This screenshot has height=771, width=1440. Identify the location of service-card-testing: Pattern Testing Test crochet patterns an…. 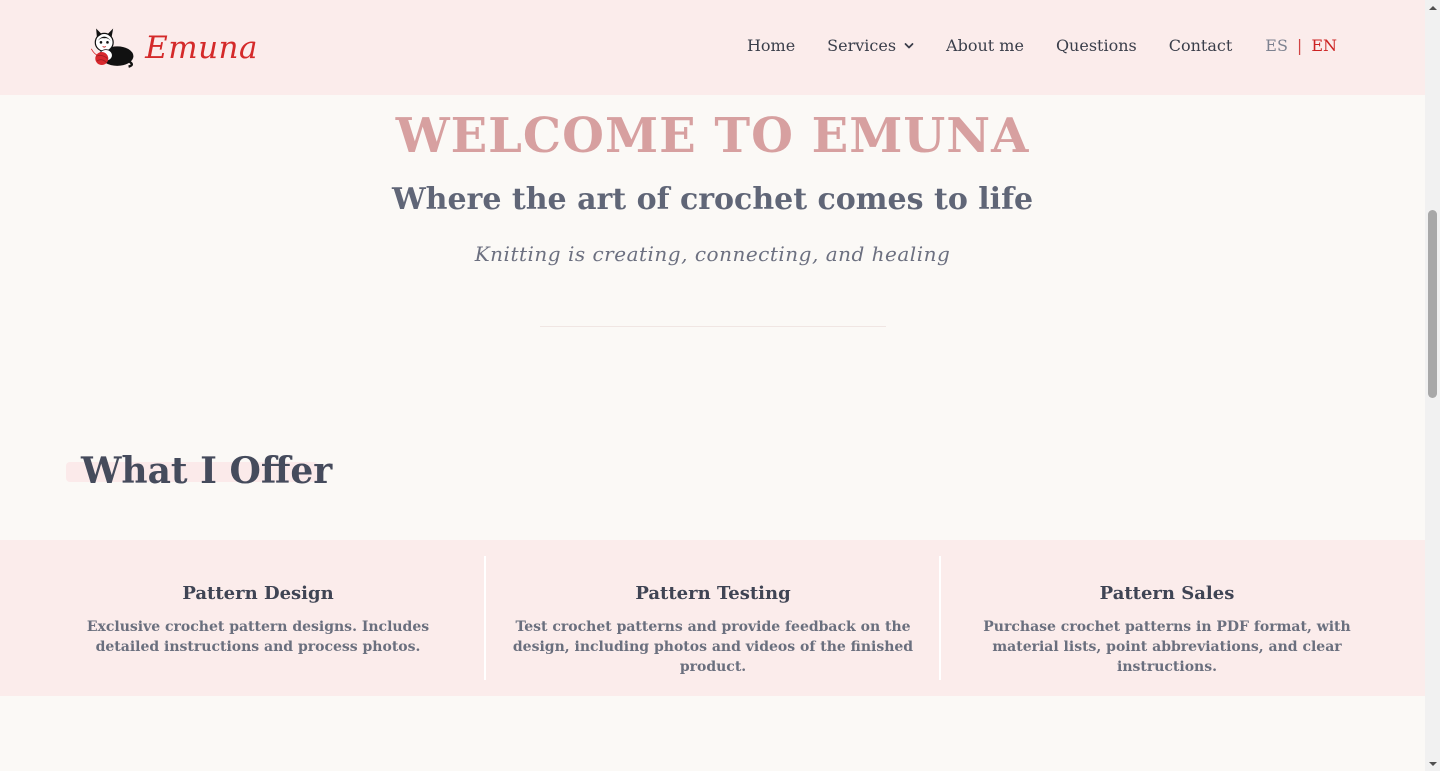
(713, 618).